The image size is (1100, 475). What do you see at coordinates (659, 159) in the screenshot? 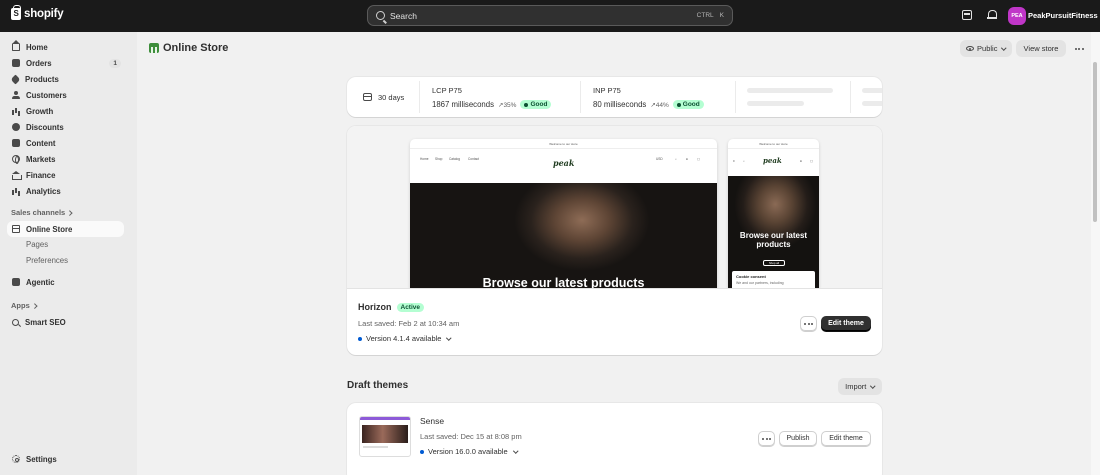
I see `preview-currency: USD` at bounding box center [659, 159].